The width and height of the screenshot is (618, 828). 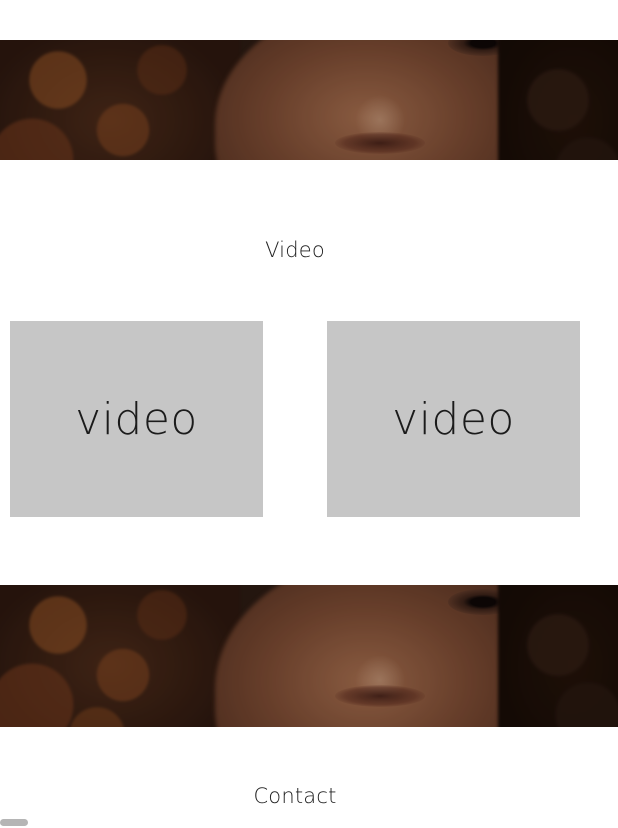 I want to click on portrait-banner-top, so click(x=309, y=100).